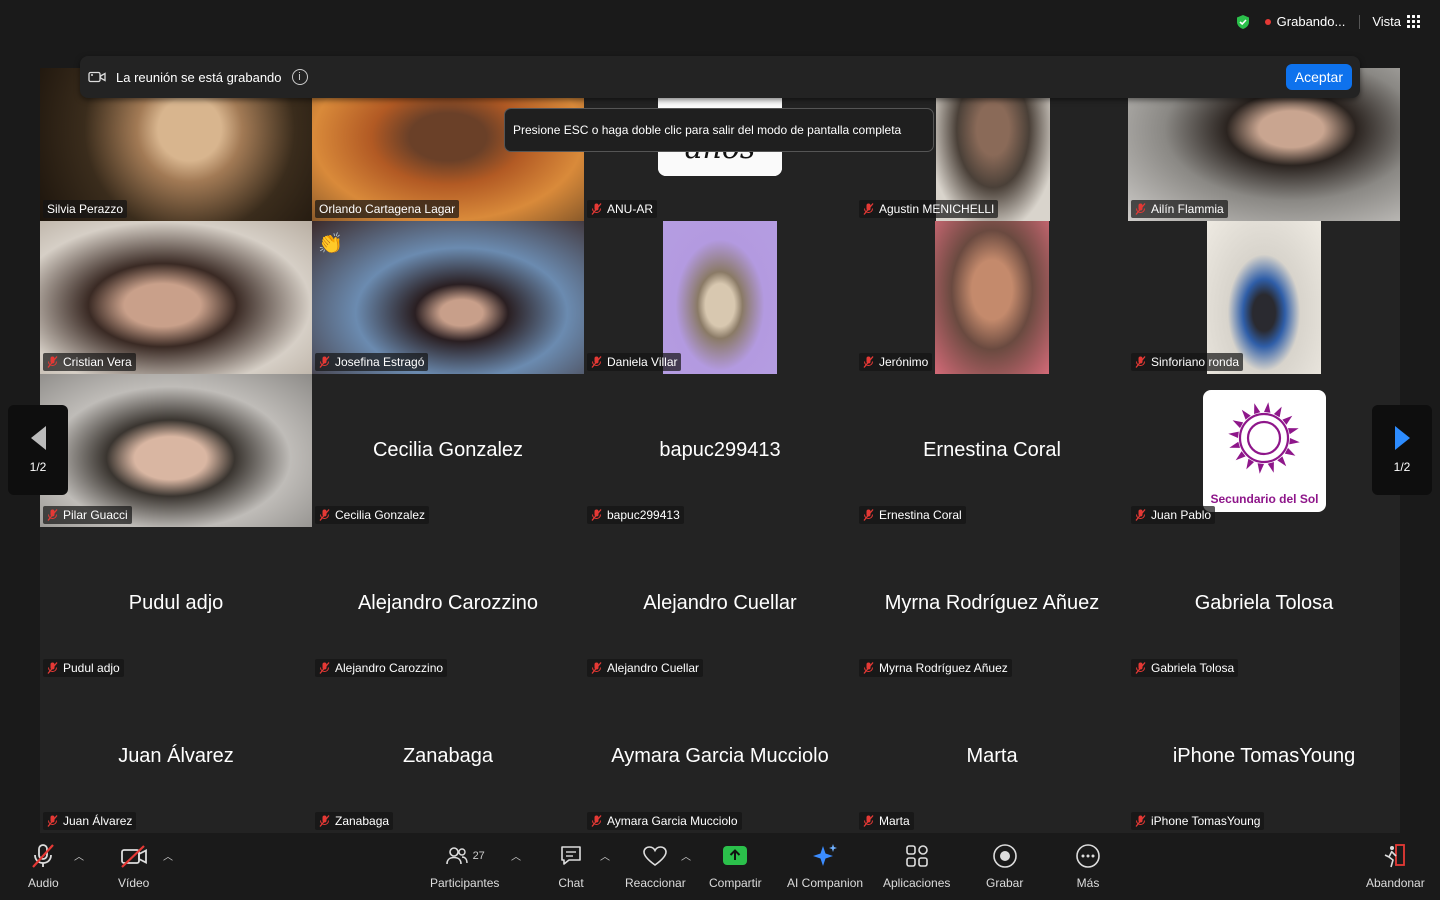 The image size is (1440, 900). Describe the element at coordinates (1386, 21) in the screenshot. I see `view-label: Vista` at that location.